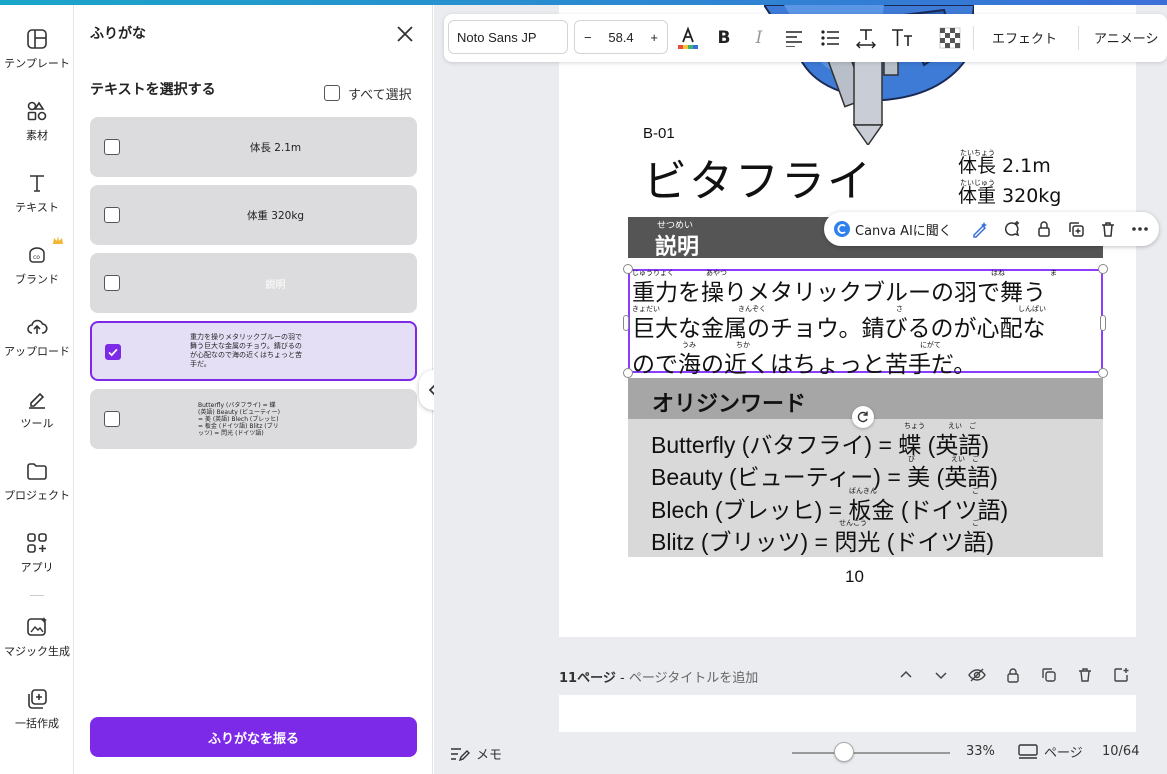  What do you see at coordinates (476, 753) in the screenshot?
I see `notes-button: メモ` at bounding box center [476, 753].